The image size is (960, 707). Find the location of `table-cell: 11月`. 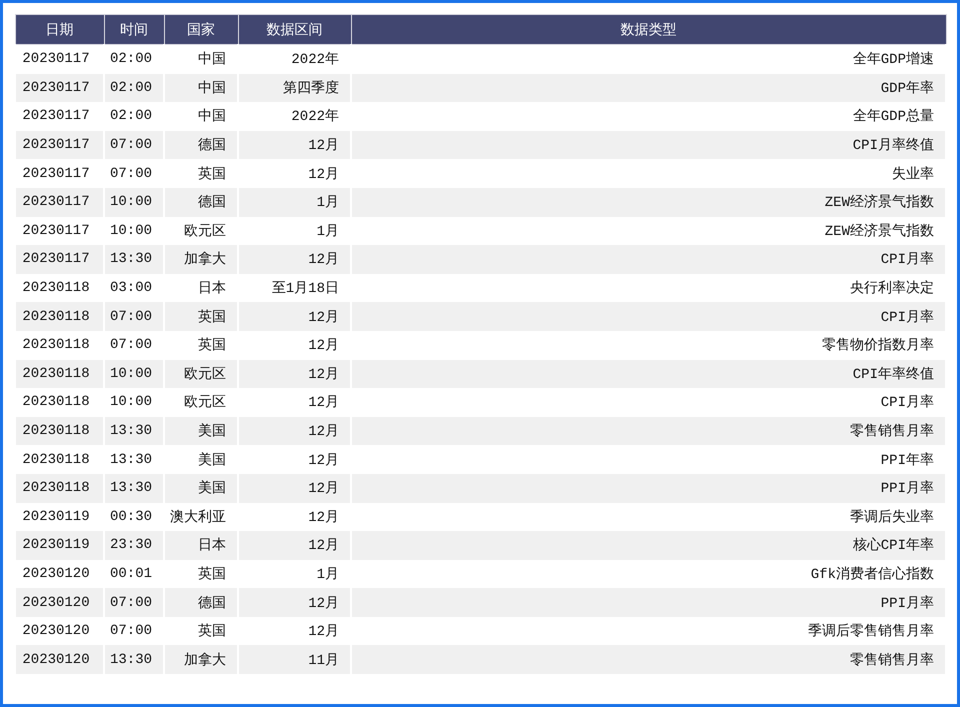

table-cell: 11月 is located at coordinates (294, 659).